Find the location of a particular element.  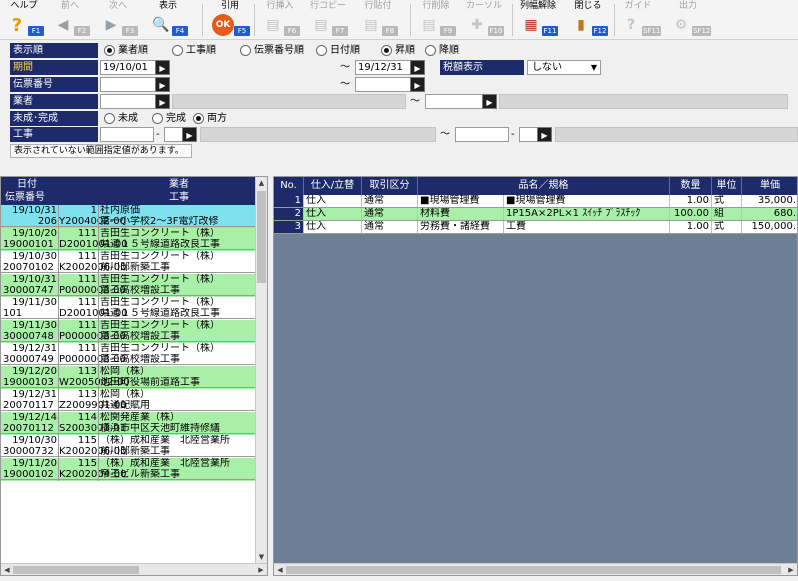

detail-row: 1 仕入 通常 ■現場管理費 ■現場管理費 1.00 式 35,000. is located at coordinates (535, 201).